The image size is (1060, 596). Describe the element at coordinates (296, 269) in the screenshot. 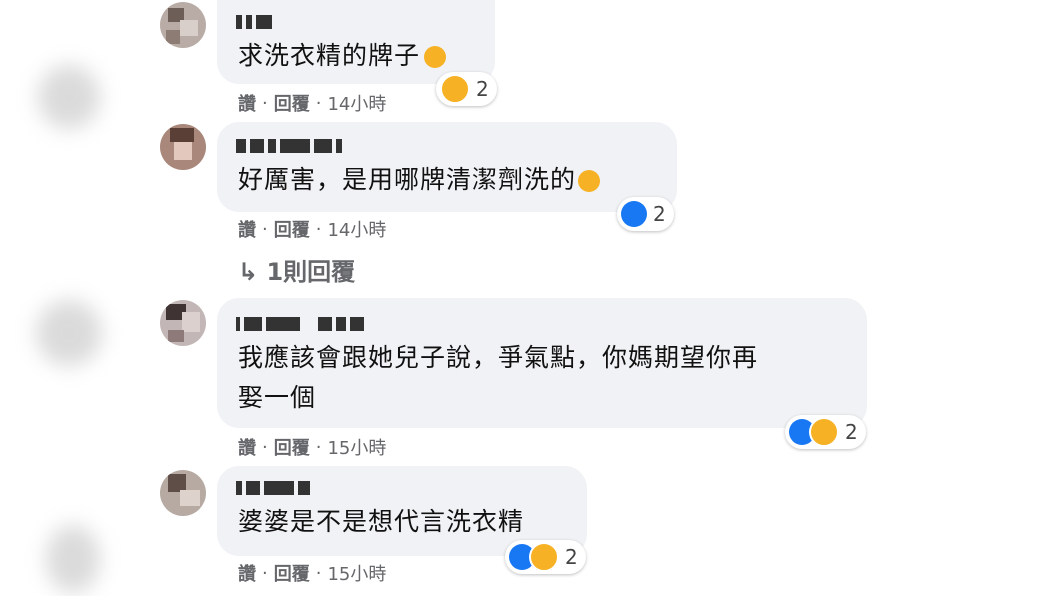

I see `view-replies-link: ↳ 1則回覆` at that location.